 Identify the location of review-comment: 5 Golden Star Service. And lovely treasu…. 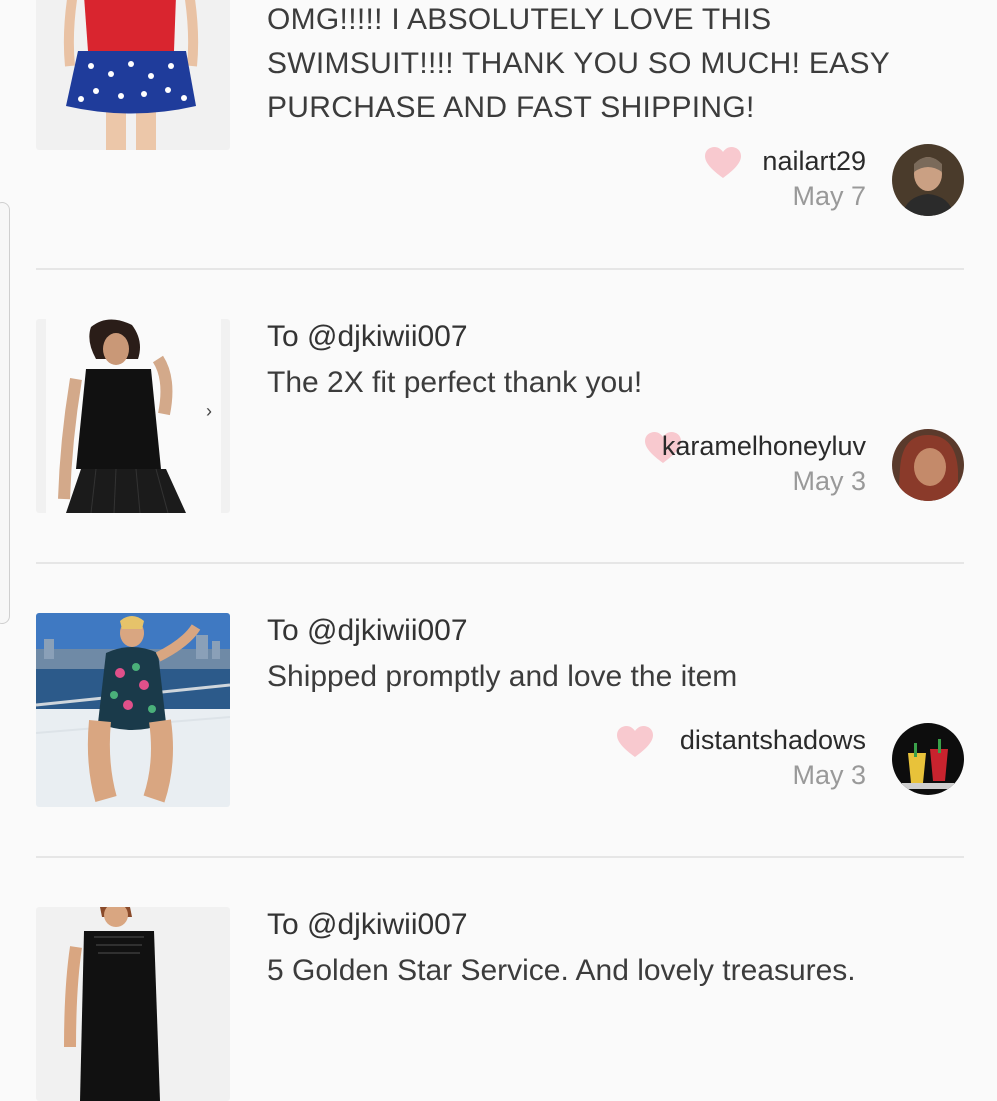
(561, 970).